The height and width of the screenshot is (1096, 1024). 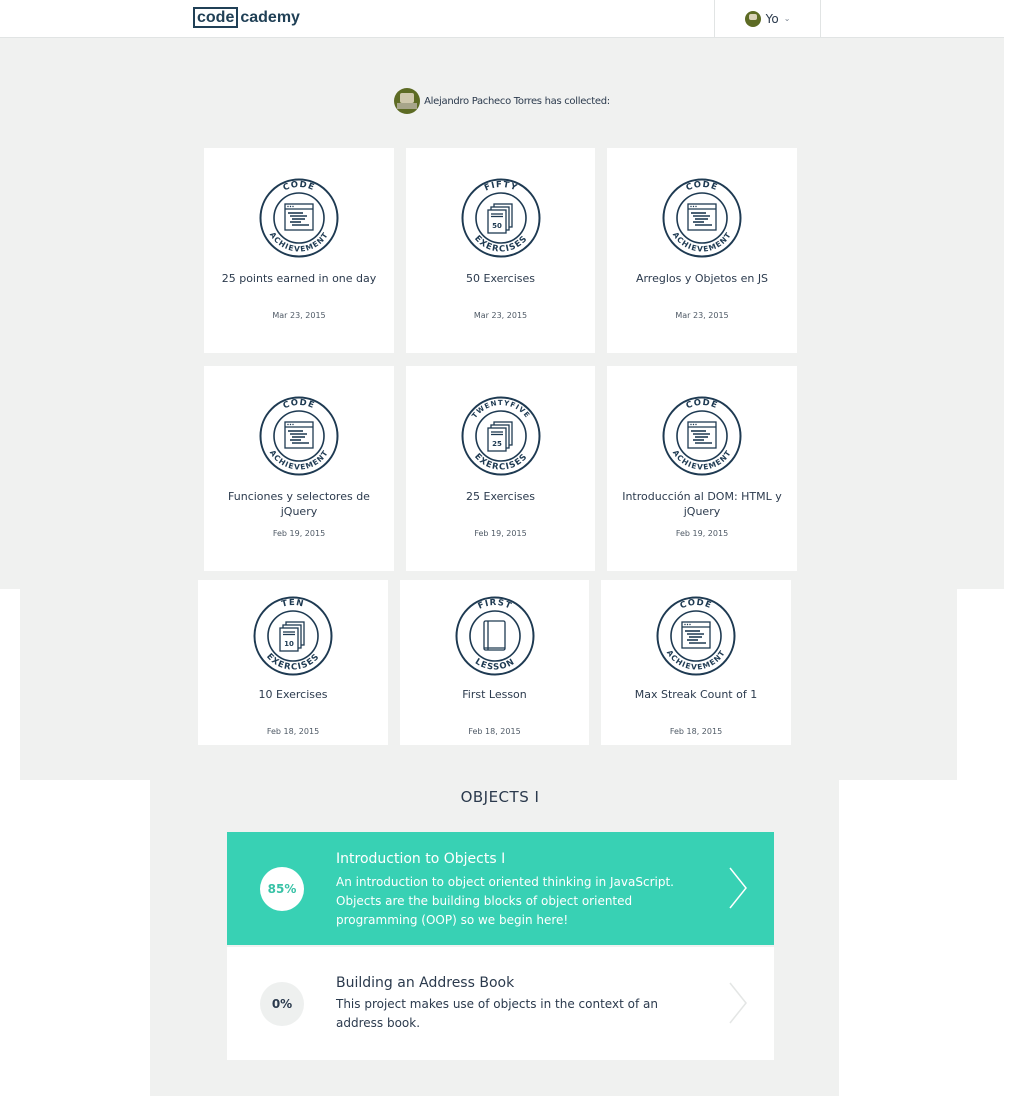 What do you see at coordinates (494, 694) in the screenshot?
I see `achievement-title: First Lesson` at bounding box center [494, 694].